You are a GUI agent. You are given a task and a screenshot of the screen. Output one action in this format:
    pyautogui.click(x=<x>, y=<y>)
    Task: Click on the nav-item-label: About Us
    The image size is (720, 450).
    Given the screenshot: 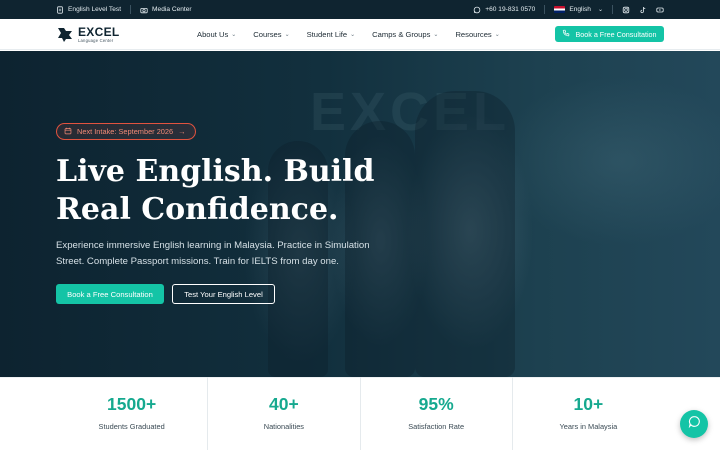 What is the action you would take?
    pyautogui.click(x=213, y=34)
    